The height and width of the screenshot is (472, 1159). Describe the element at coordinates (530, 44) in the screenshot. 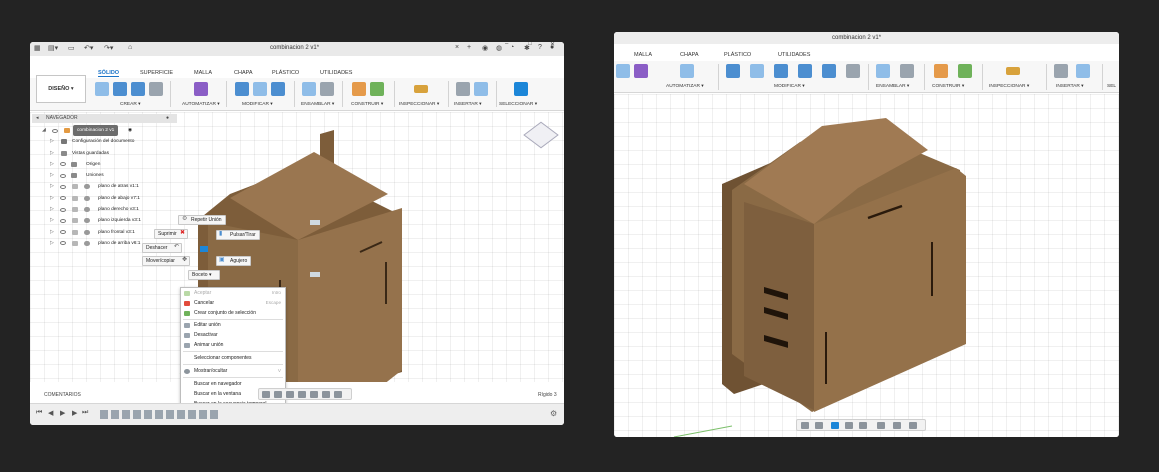

I see `maximize-button: □` at that location.